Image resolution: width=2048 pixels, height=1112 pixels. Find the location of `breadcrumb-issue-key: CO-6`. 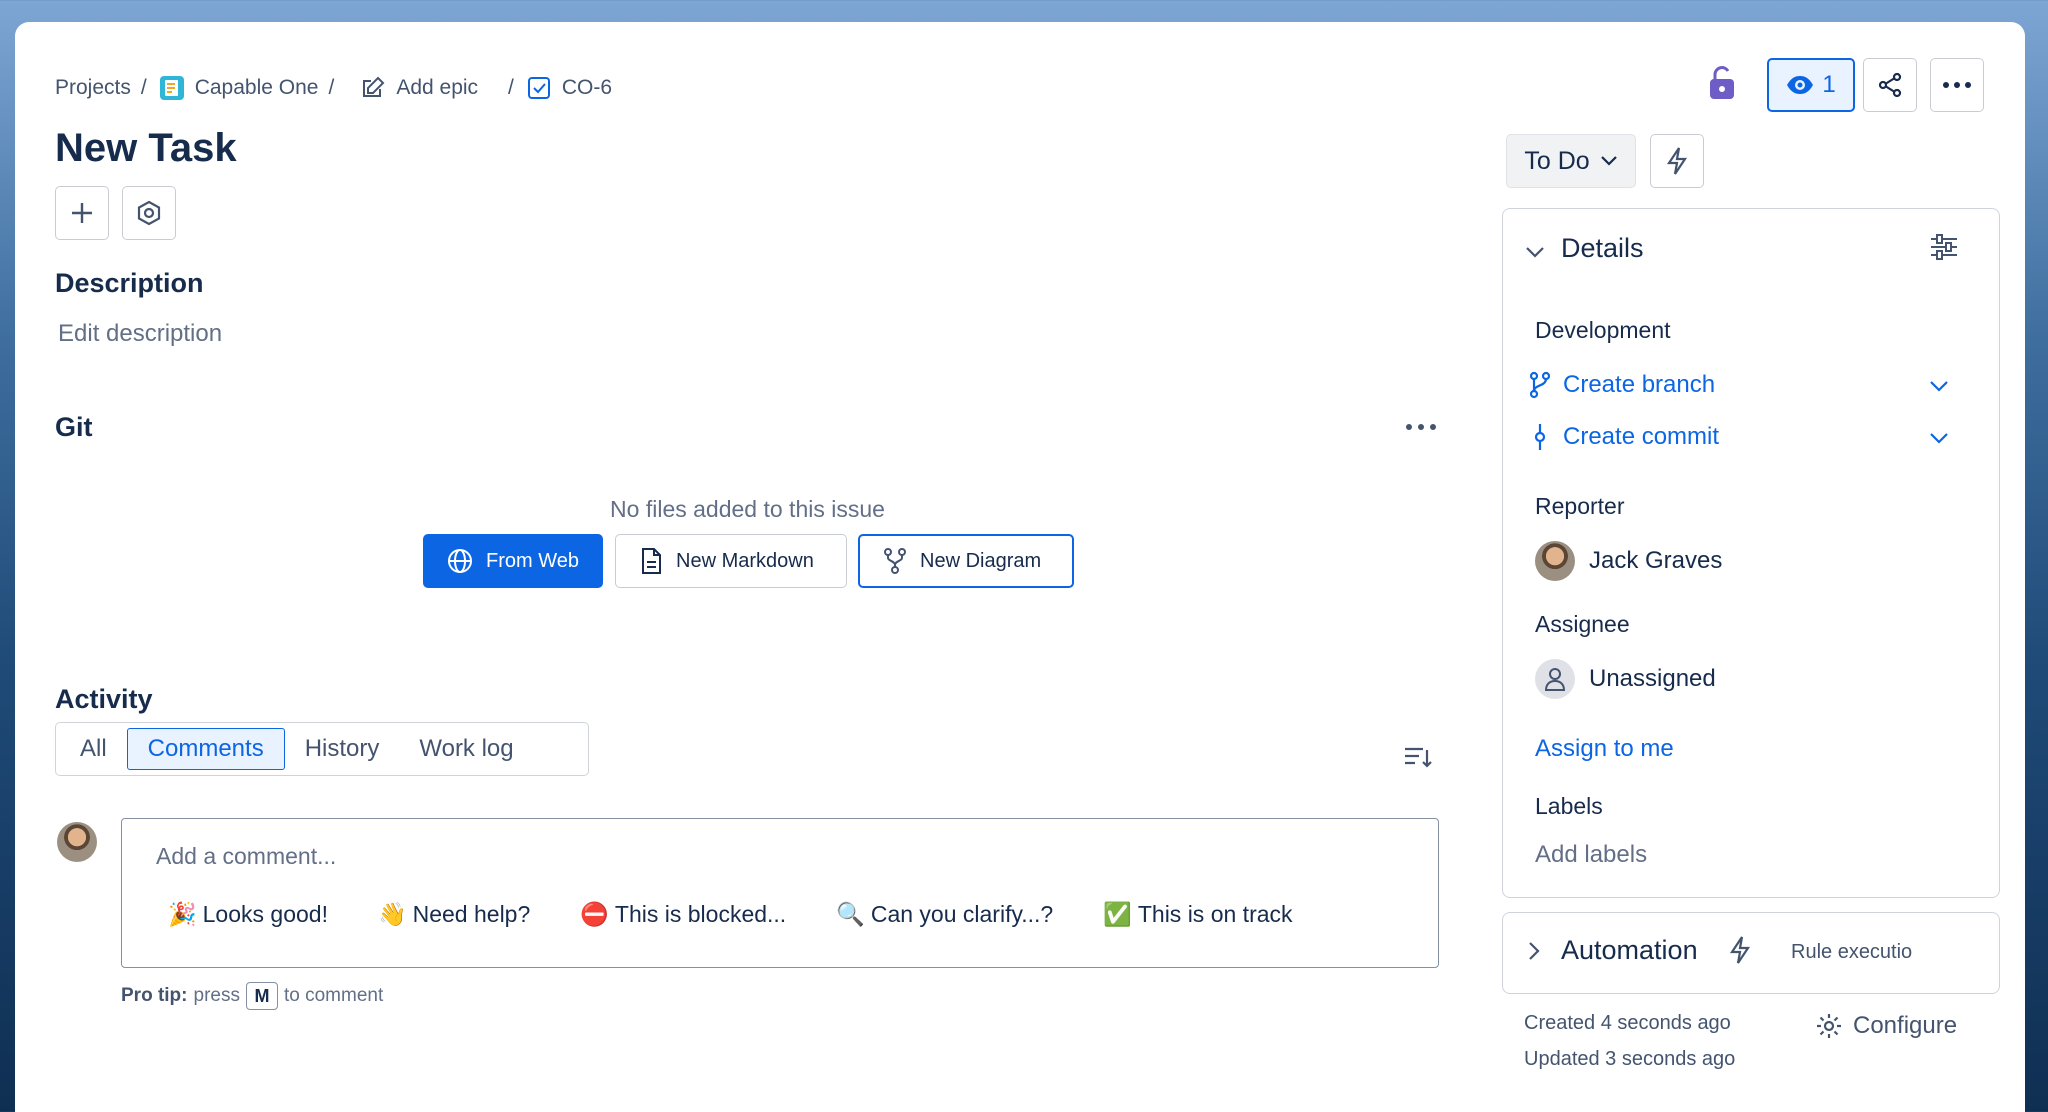

breadcrumb-issue-key: CO-6 is located at coordinates (587, 87).